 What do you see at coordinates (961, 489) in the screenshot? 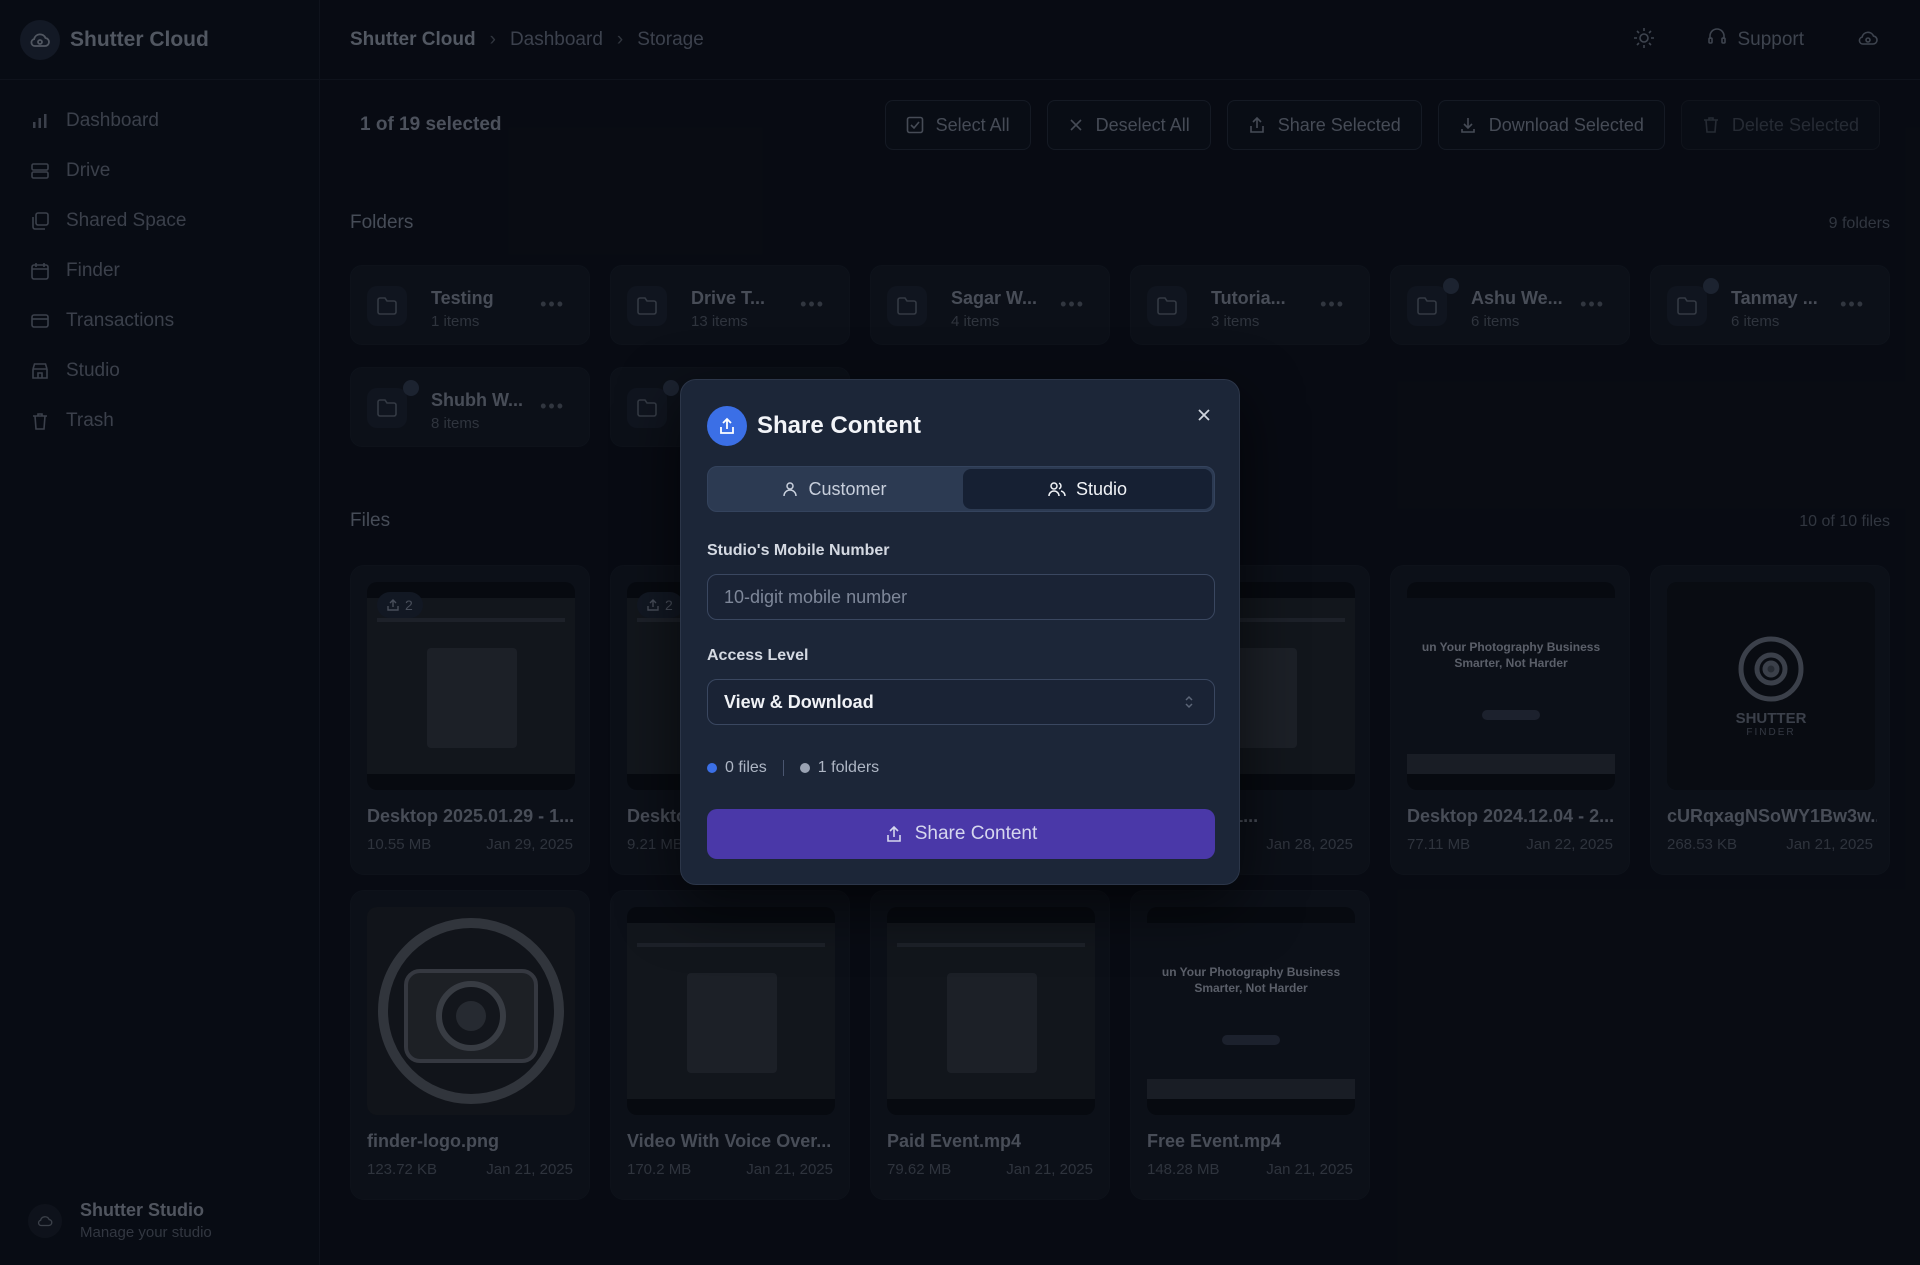
I see `recipient-type-toggle: Customer Studio` at bounding box center [961, 489].